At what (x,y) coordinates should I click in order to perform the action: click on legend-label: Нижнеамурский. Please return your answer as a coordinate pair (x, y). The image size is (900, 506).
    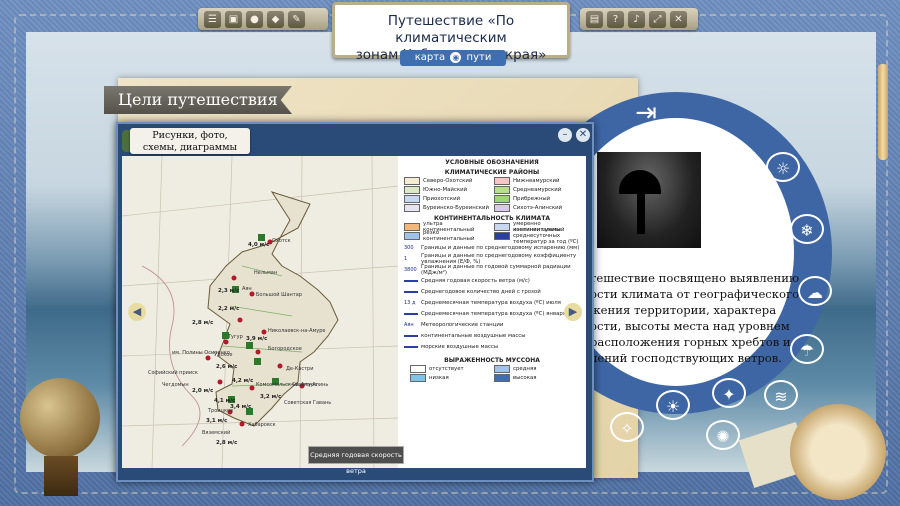
    Looking at the image, I should click on (536, 180).